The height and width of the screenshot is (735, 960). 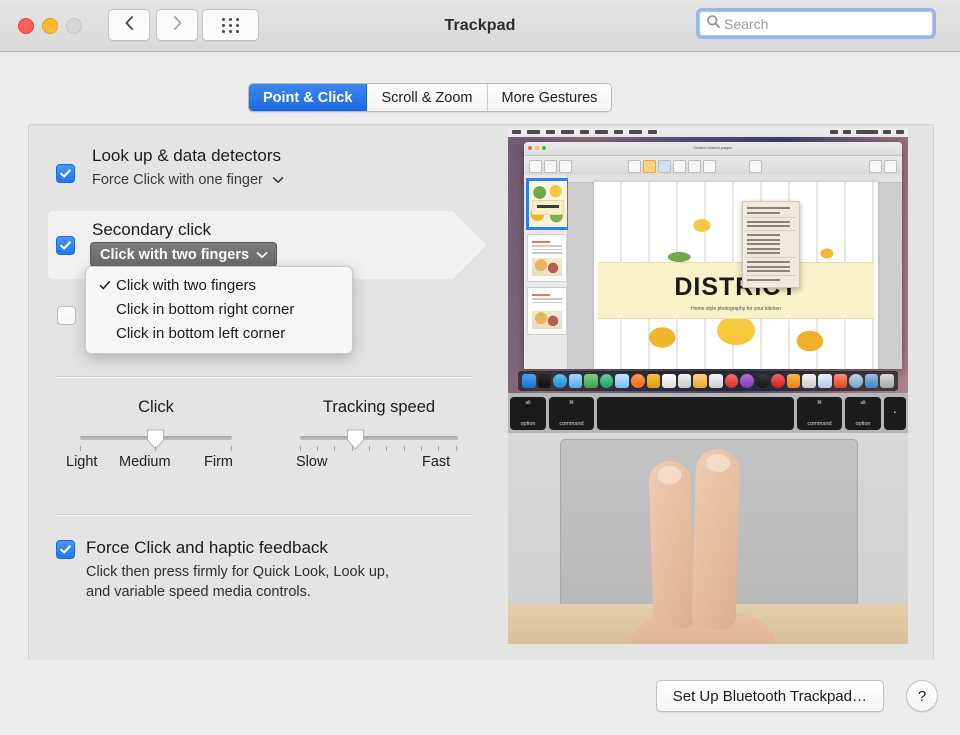 What do you see at coordinates (571, 413) in the screenshot?
I see `key-command-left: ⌘ command` at bounding box center [571, 413].